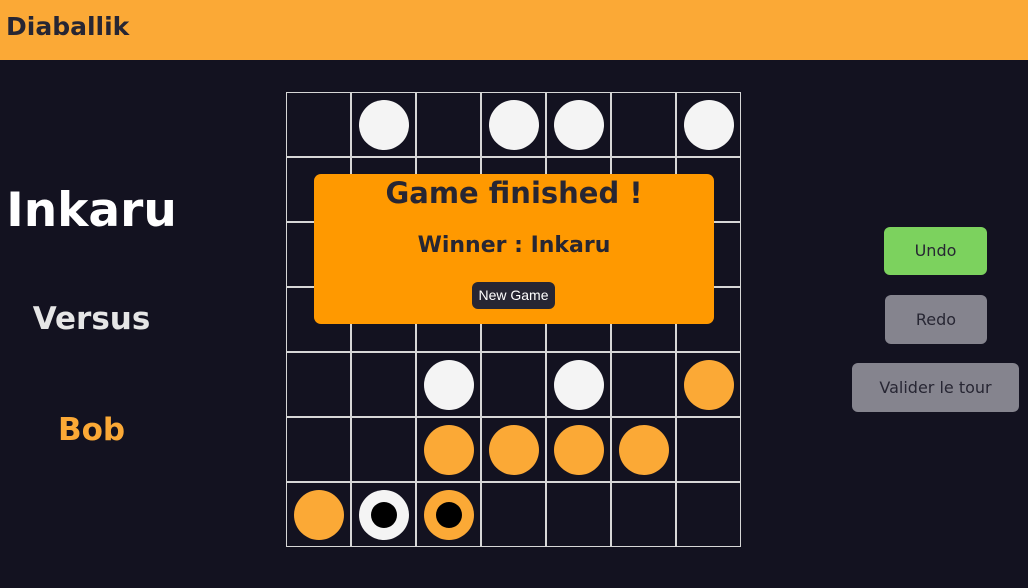 This screenshot has height=588, width=1028. I want to click on player-one-name: Inkaru, so click(91, 210).